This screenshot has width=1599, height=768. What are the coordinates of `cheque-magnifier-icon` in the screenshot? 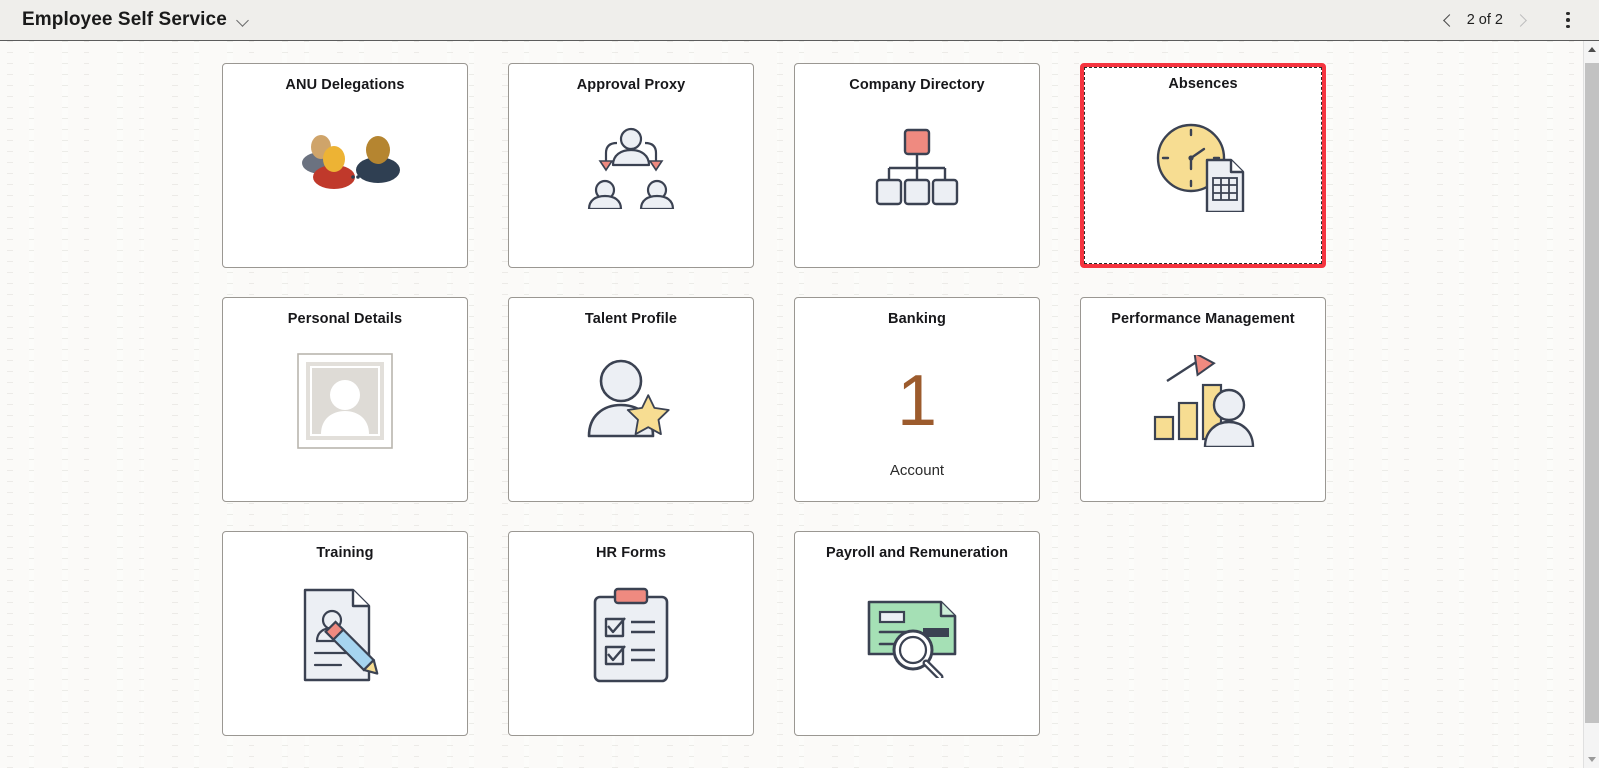 It's located at (917, 635).